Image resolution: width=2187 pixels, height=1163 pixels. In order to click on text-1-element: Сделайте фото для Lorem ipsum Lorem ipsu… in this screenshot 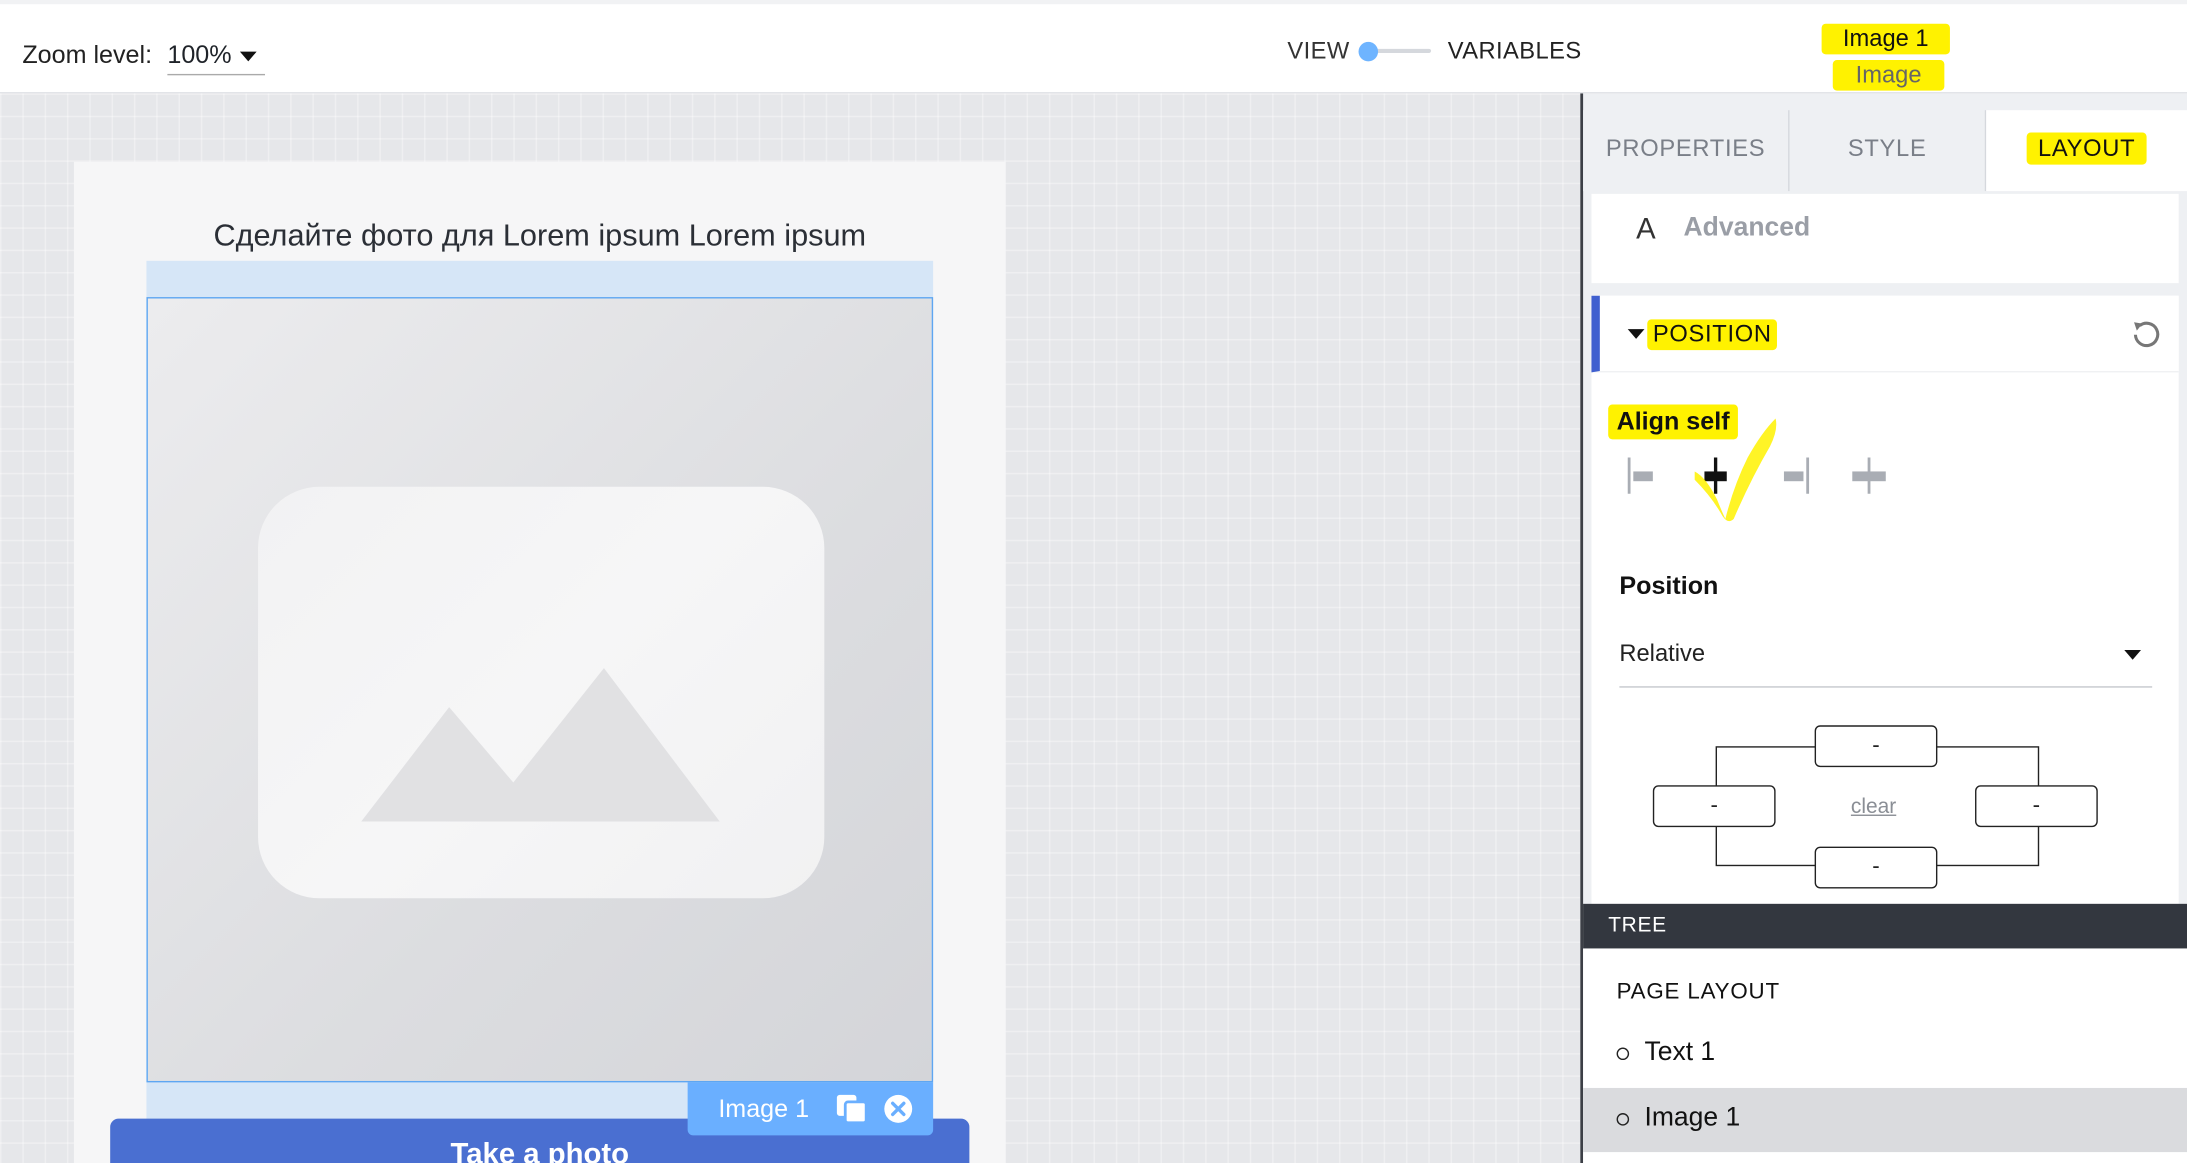, I will do `click(540, 236)`.